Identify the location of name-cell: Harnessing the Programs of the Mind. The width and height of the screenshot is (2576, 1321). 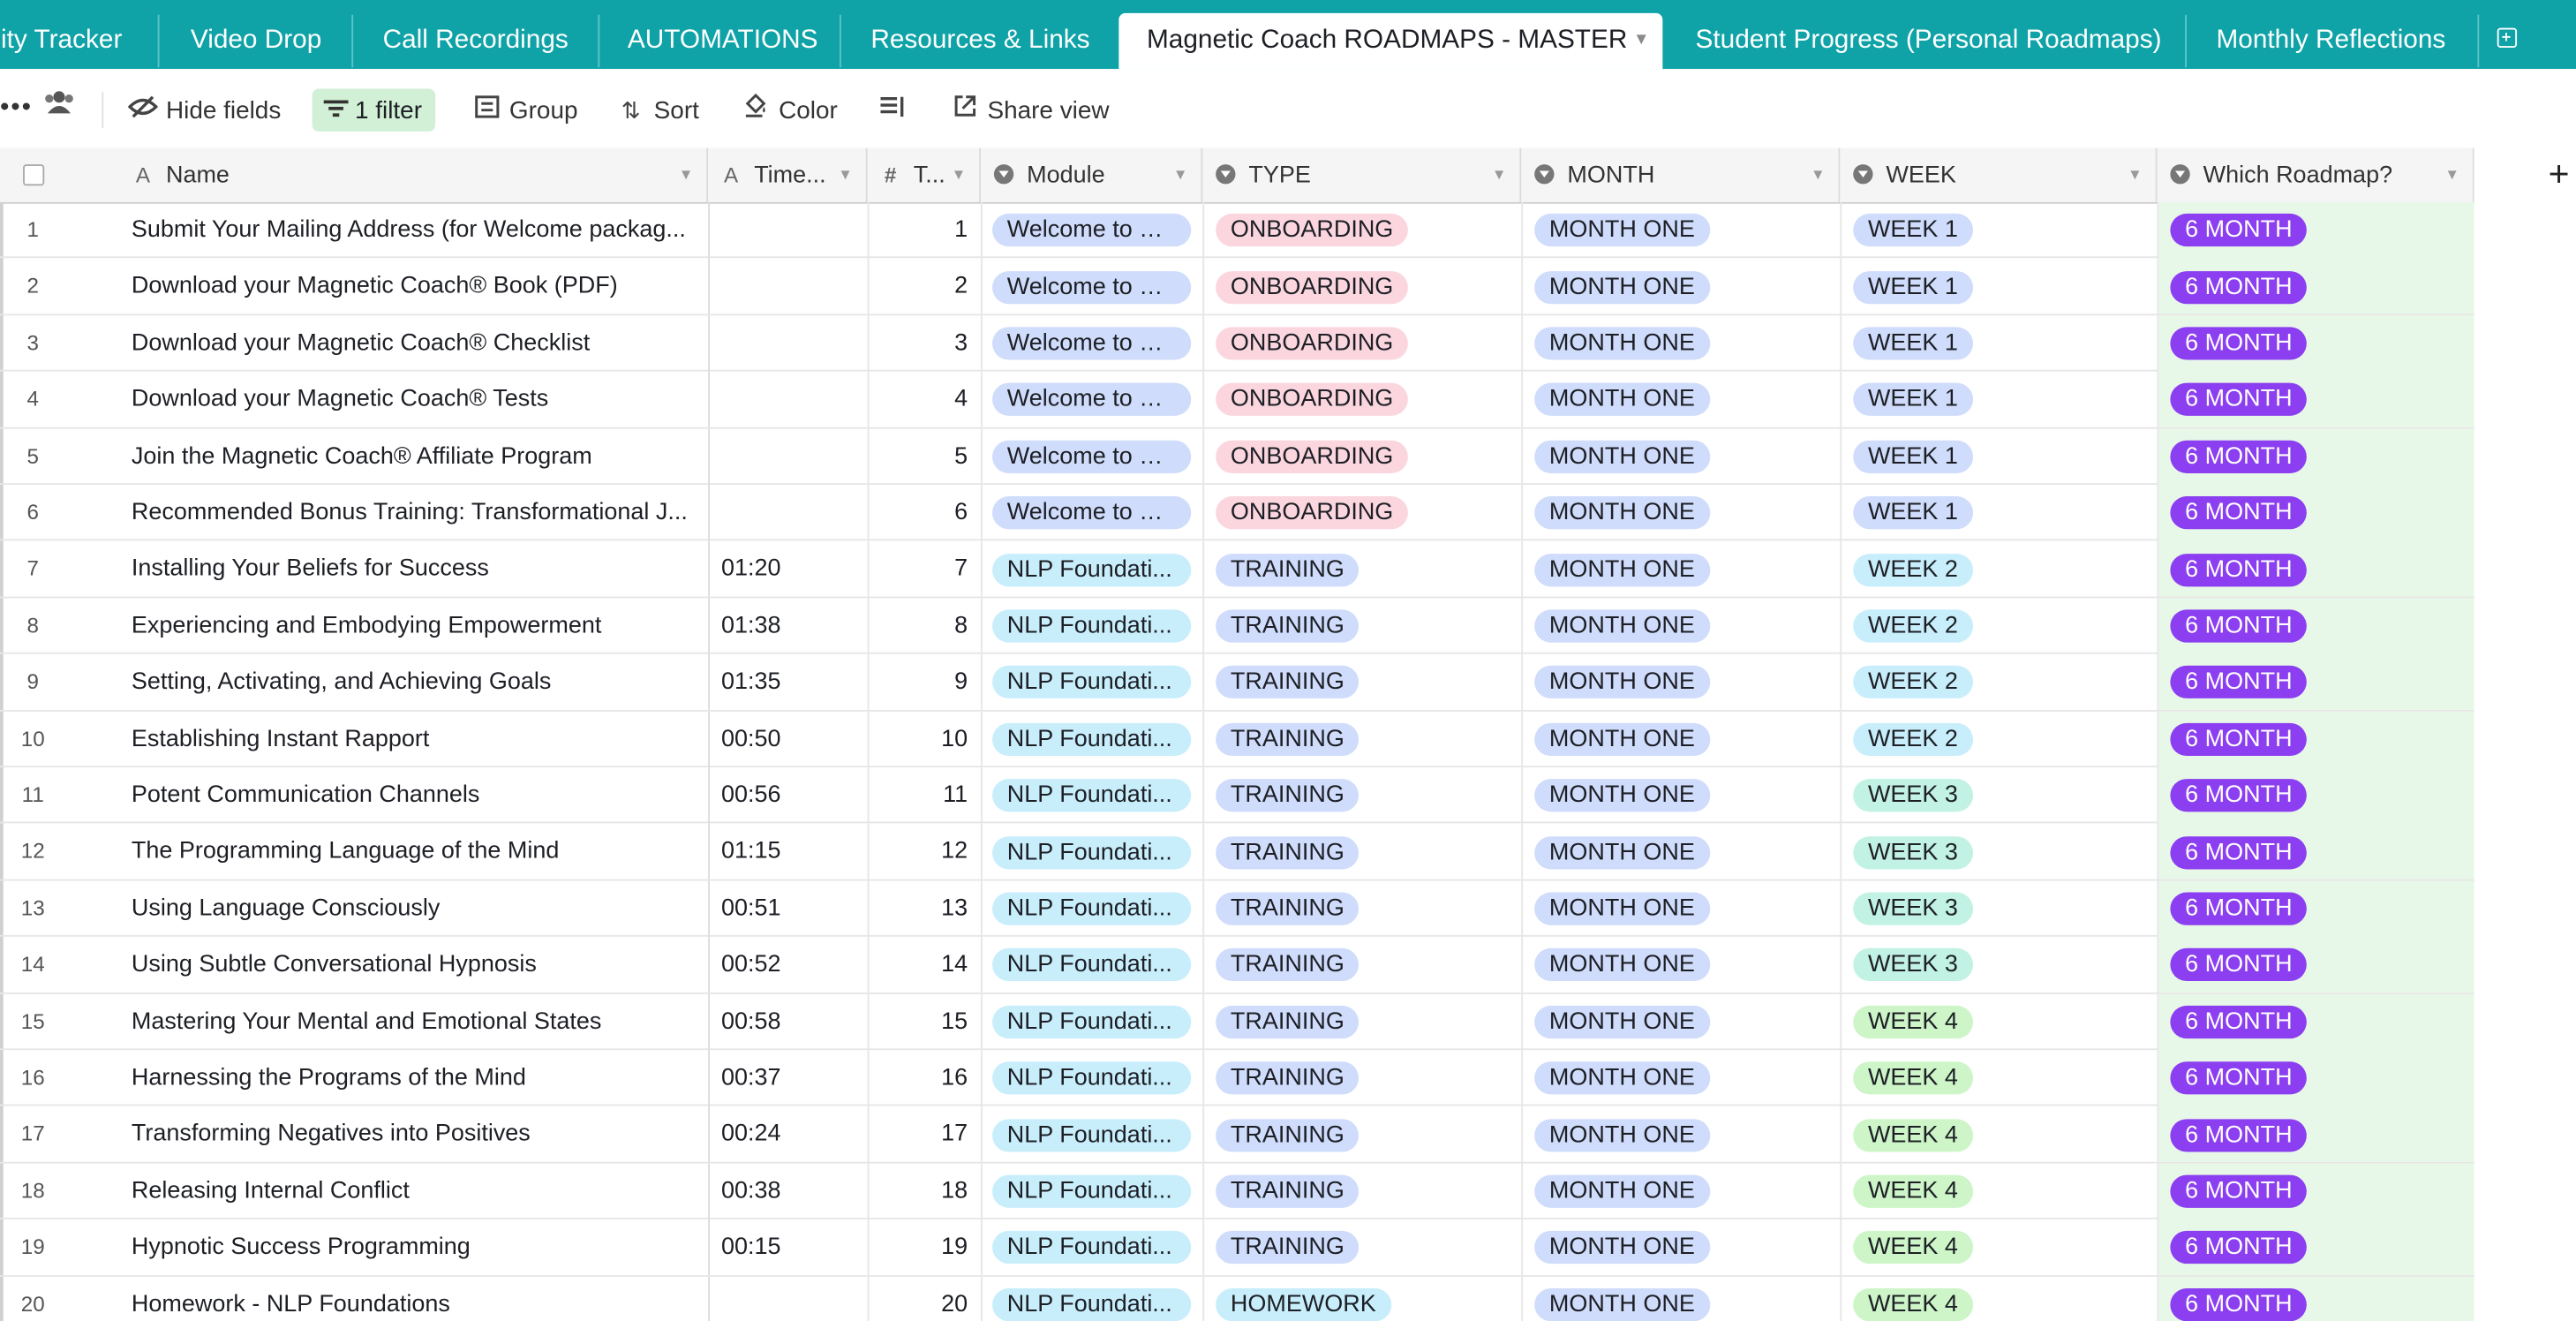
(414, 1078).